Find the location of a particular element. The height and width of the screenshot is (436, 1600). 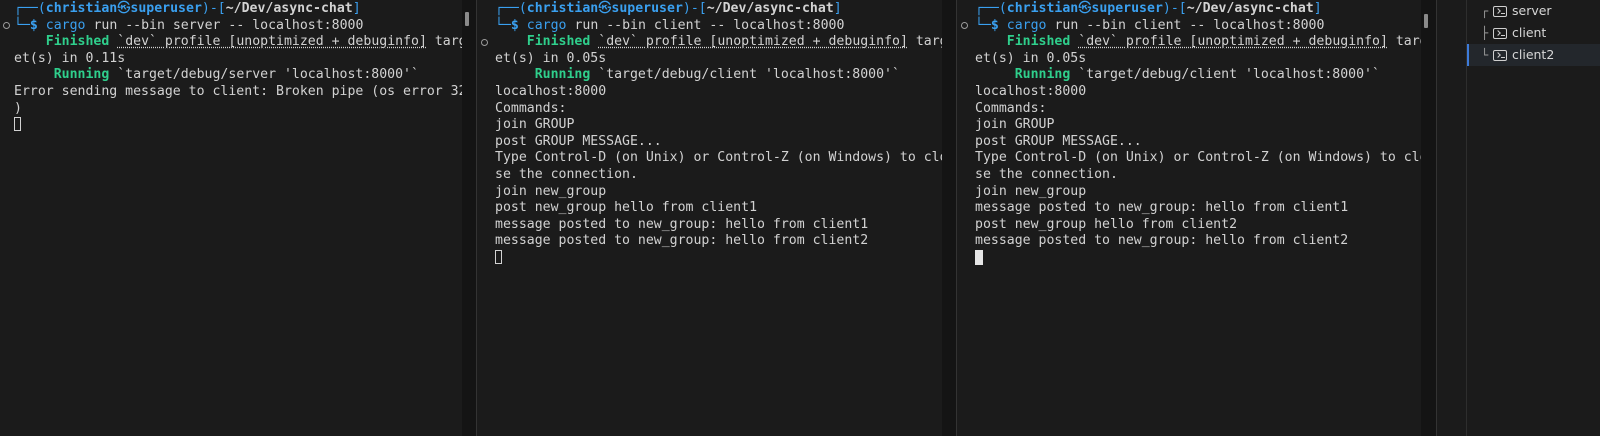

sidebar-item-label: client is located at coordinates (1529, 32).